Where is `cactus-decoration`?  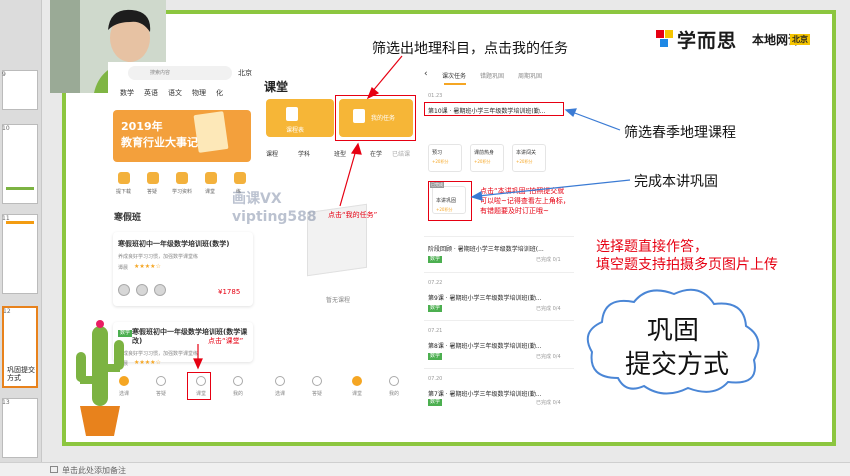 cactus-decoration is located at coordinates (100, 378).